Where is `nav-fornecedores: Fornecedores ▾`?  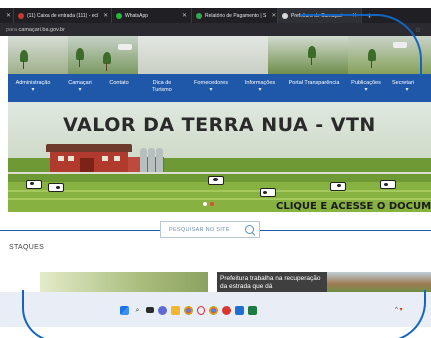
nav-fornecedores: Fornecedores ▾ is located at coordinates (211, 88).